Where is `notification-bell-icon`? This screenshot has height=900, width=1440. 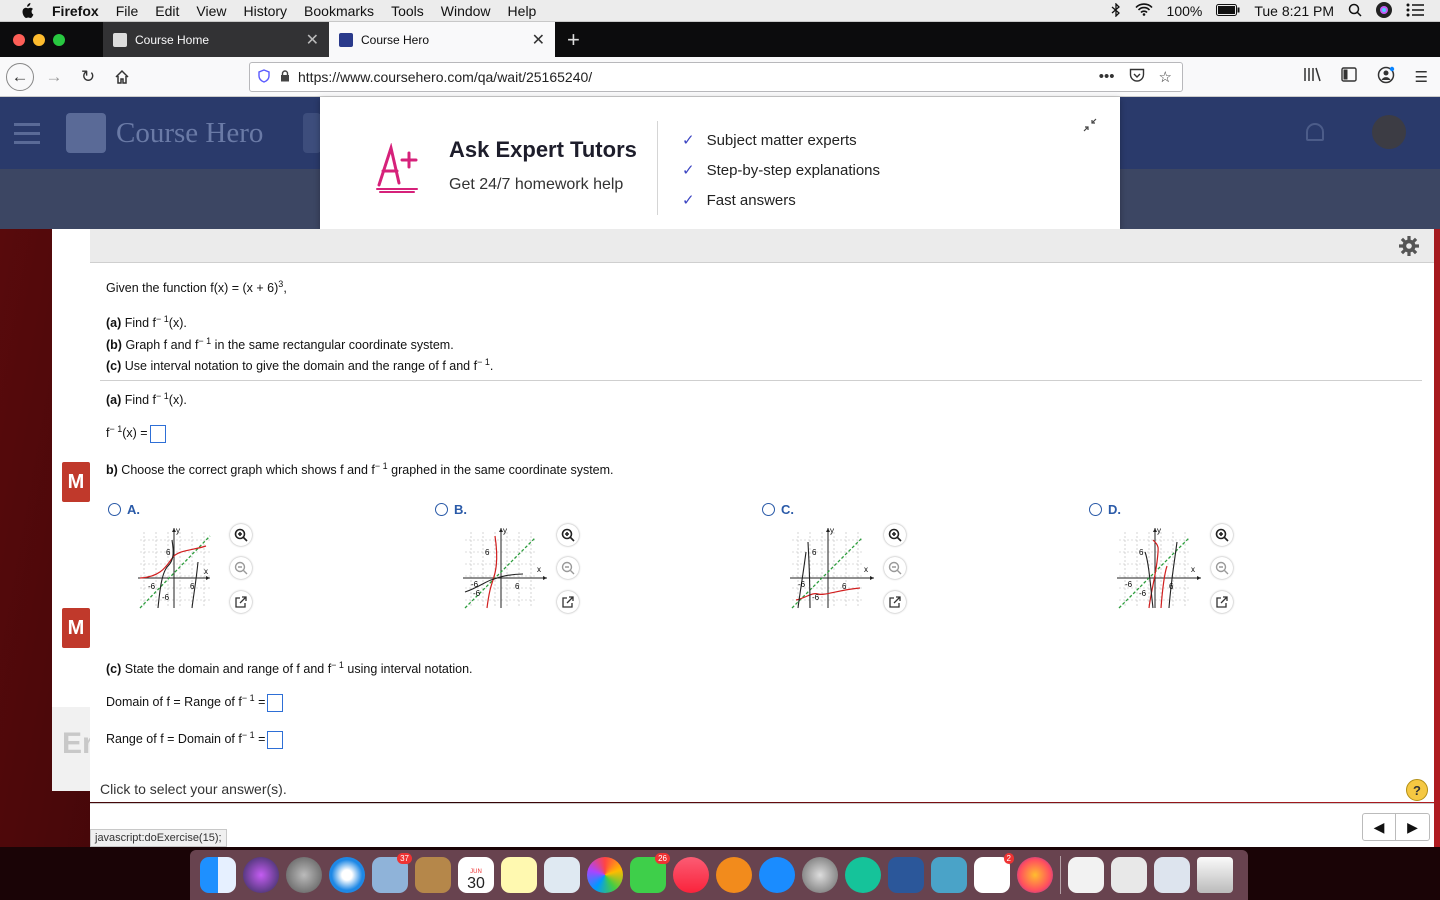 notification-bell-icon is located at coordinates (1315, 132).